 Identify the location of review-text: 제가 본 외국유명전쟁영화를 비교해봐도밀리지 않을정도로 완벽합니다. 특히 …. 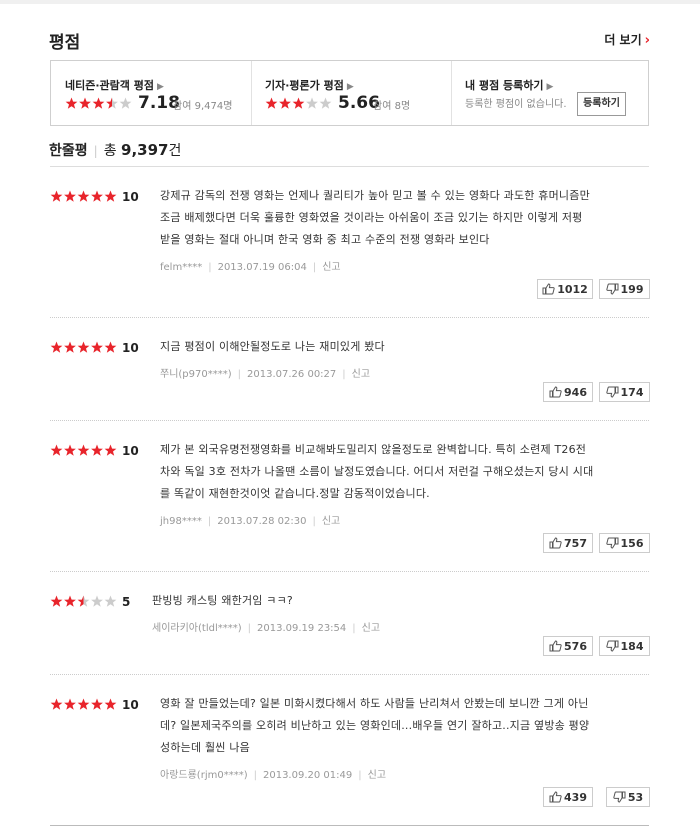
(376, 472).